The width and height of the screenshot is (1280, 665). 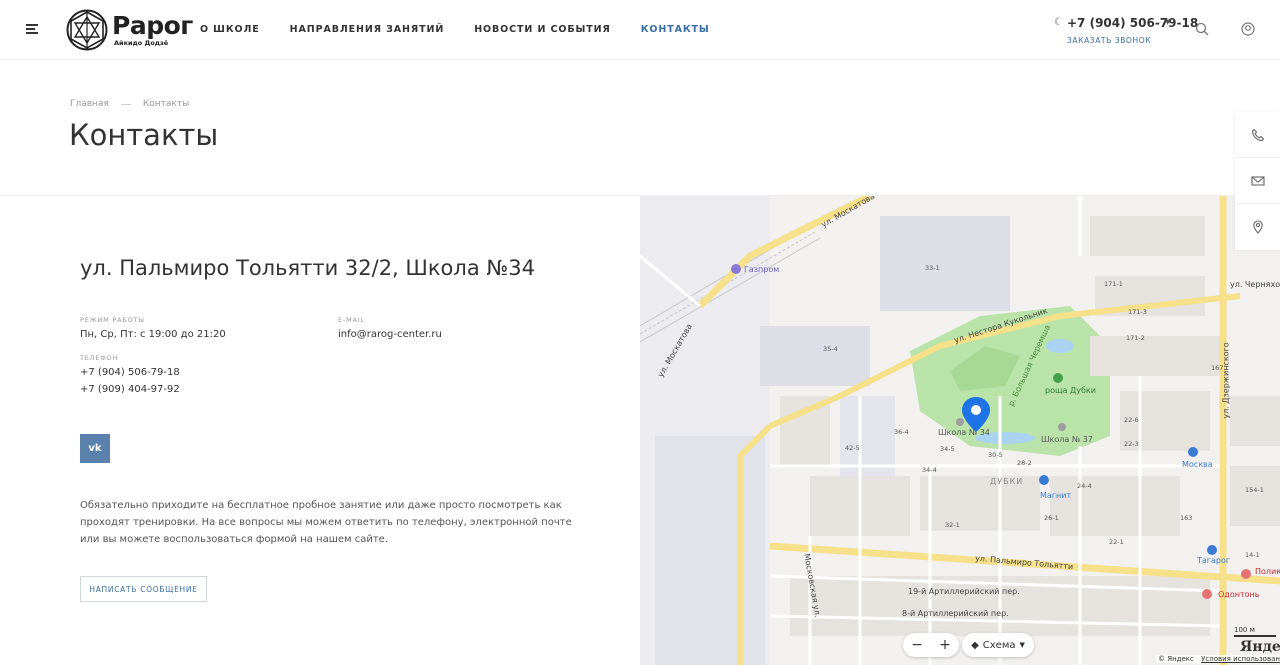 What do you see at coordinates (761, 269) in the screenshot?
I see `poi-gazprom: Газпром` at bounding box center [761, 269].